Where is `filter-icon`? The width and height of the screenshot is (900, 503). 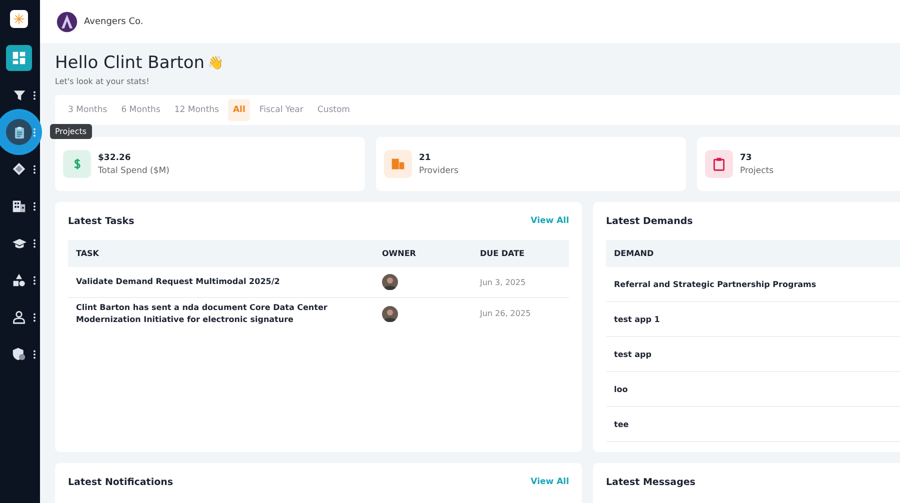 filter-icon is located at coordinates (19, 95).